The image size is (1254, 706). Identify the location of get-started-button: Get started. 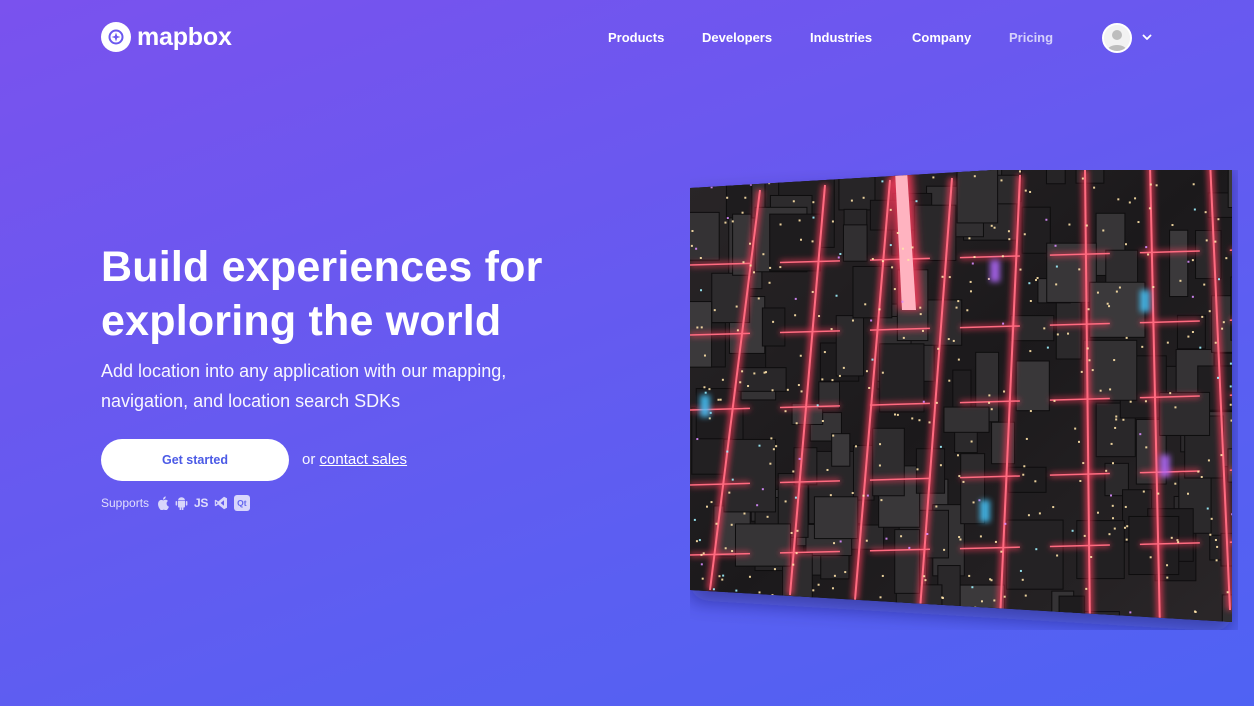
(195, 460).